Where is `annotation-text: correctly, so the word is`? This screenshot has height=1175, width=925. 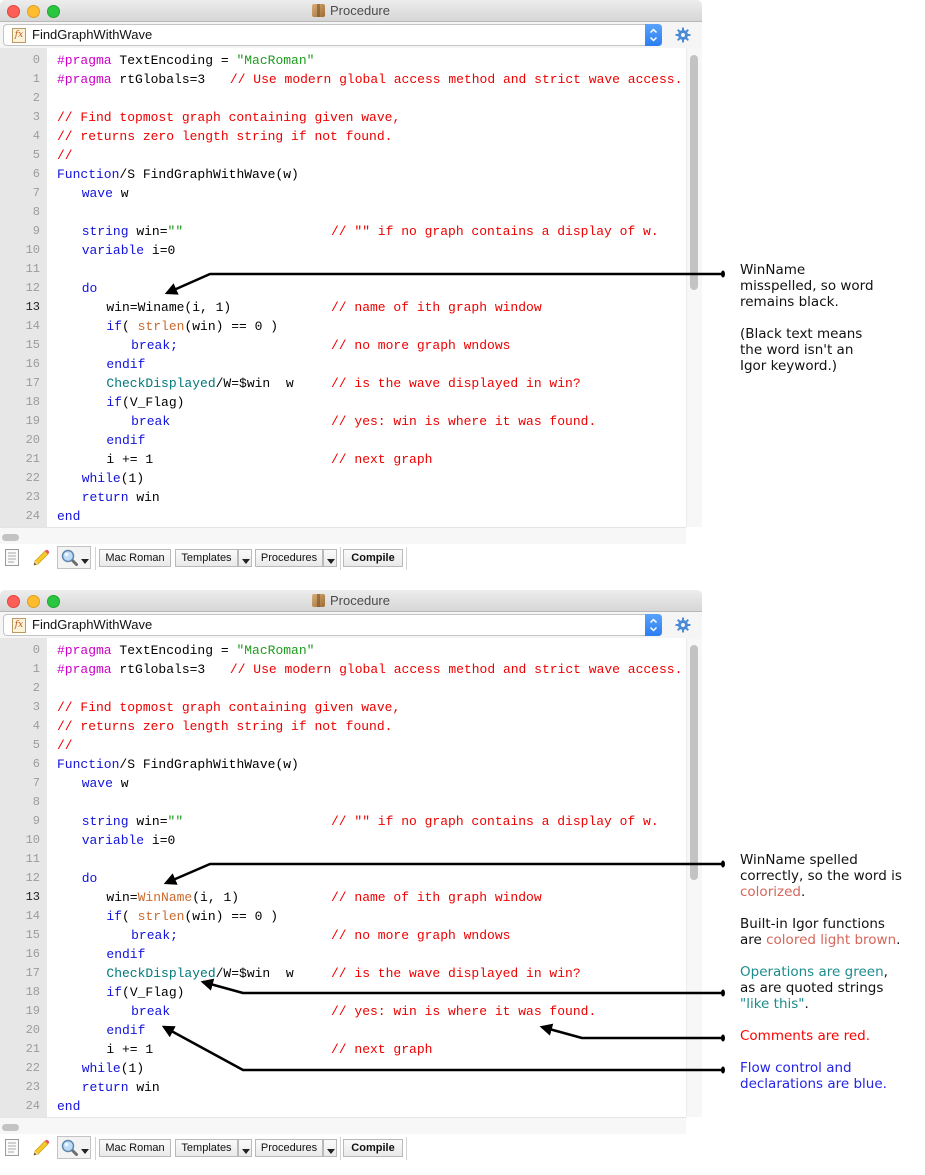 annotation-text: correctly, so the word is is located at coordinates (821, 876).